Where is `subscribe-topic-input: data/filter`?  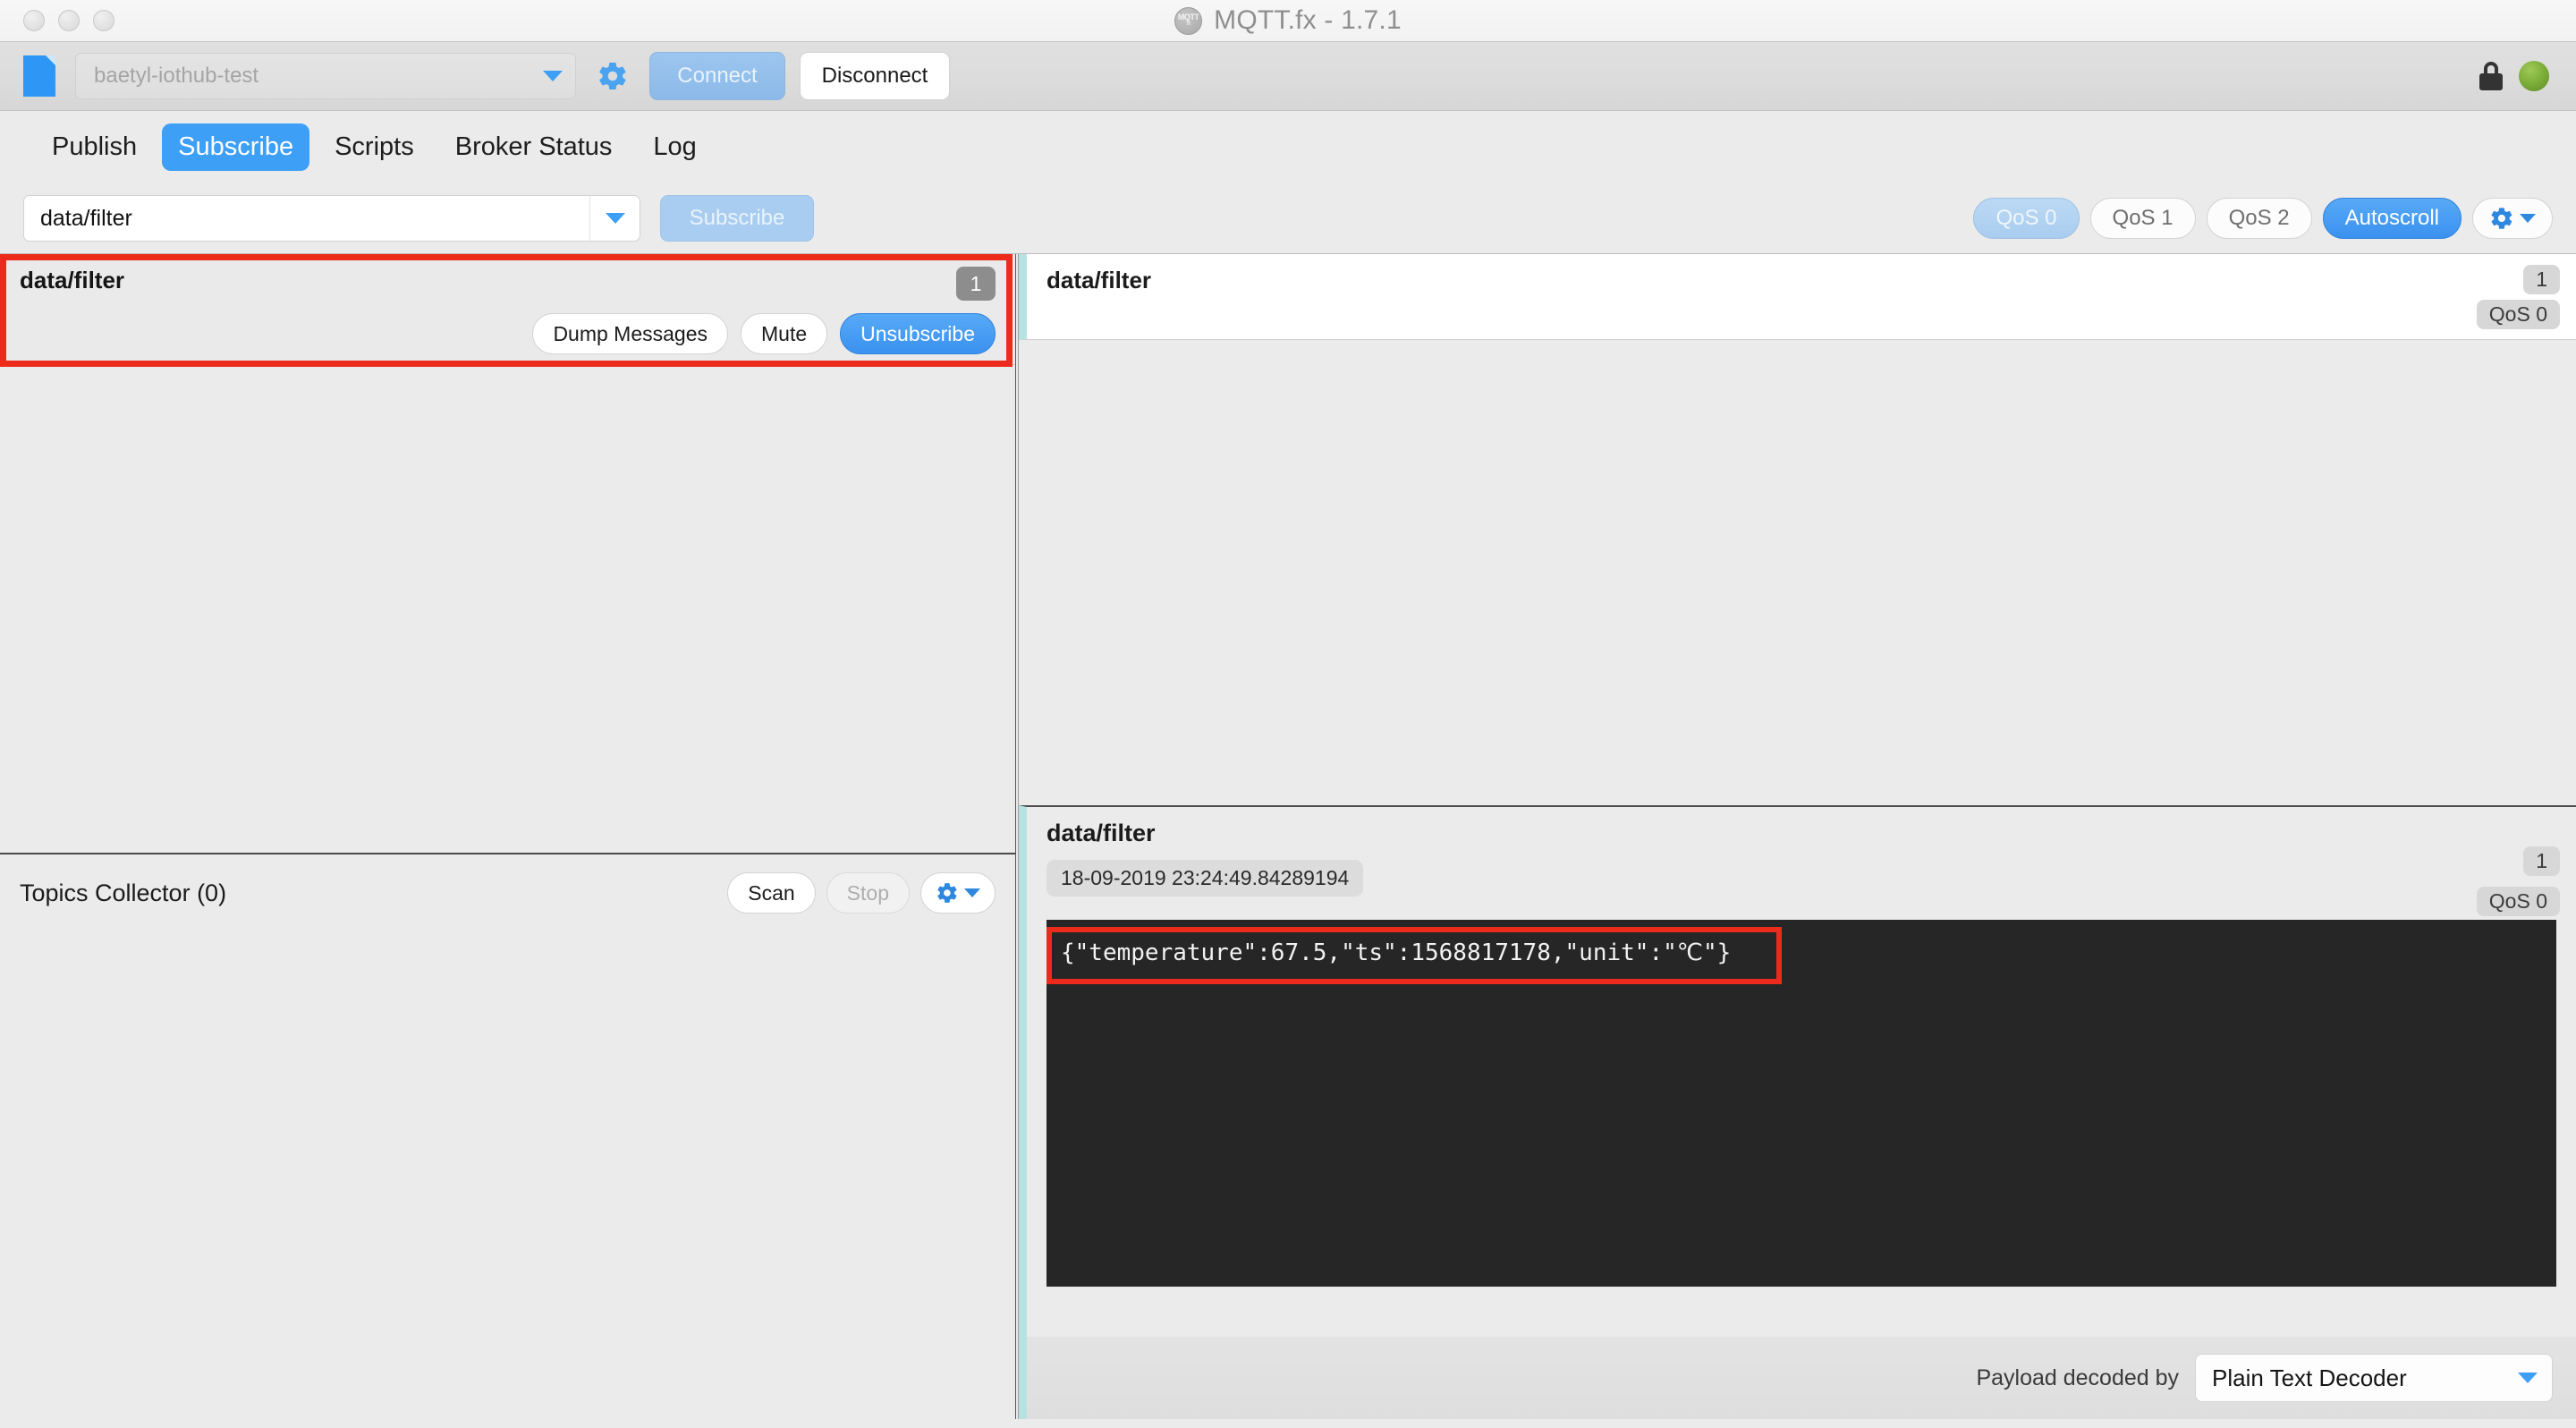
subscribe-topic-input: data/filter is located at coordinates (331, 218).